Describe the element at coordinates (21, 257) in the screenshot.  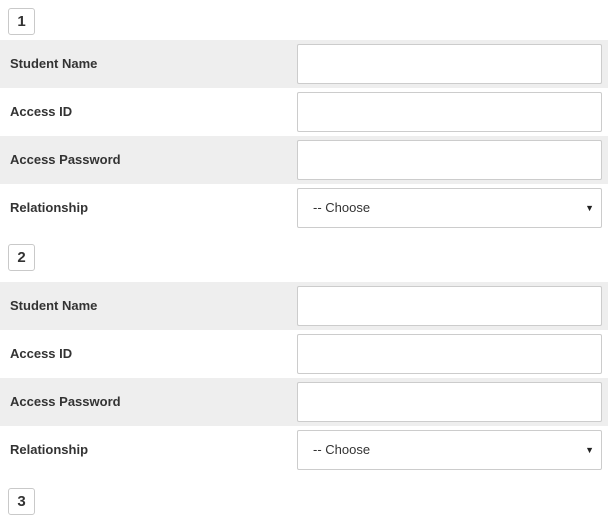
I see `group-number-badge: 2` at that location.